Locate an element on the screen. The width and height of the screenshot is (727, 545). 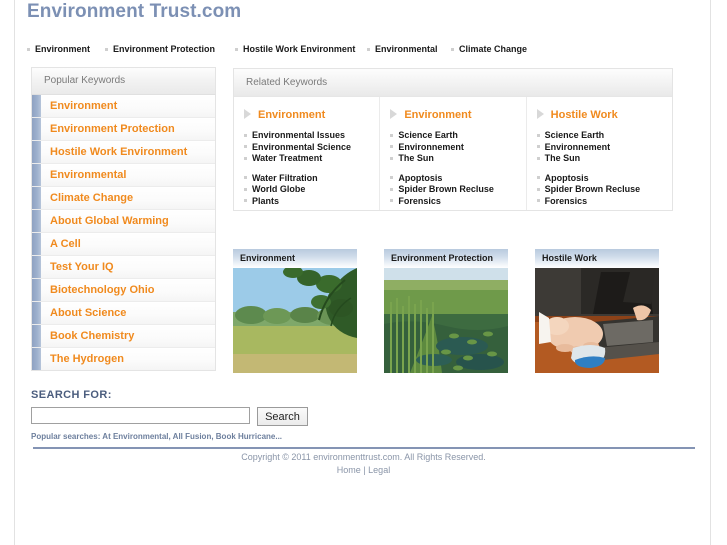
nav-item-label: Climate Change is located at coordinates (493, 49).